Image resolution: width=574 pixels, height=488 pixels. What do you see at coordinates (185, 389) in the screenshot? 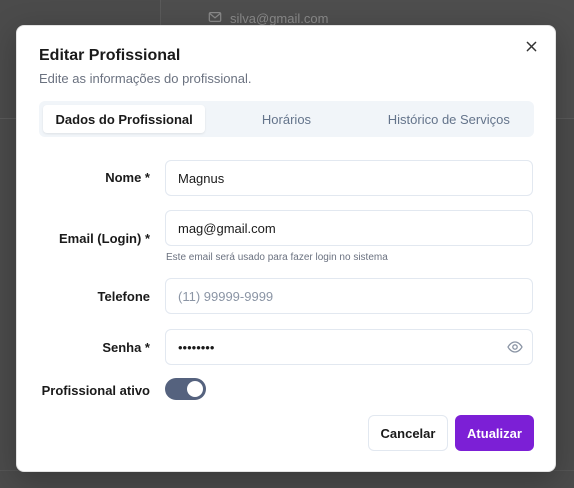
I see `ativo-toggle` at bounding box center [185, 389].